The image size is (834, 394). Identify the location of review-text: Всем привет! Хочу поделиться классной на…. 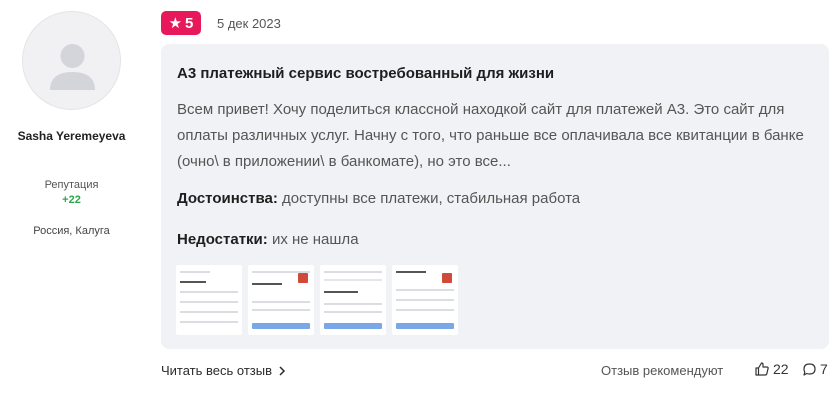
(490, 135).